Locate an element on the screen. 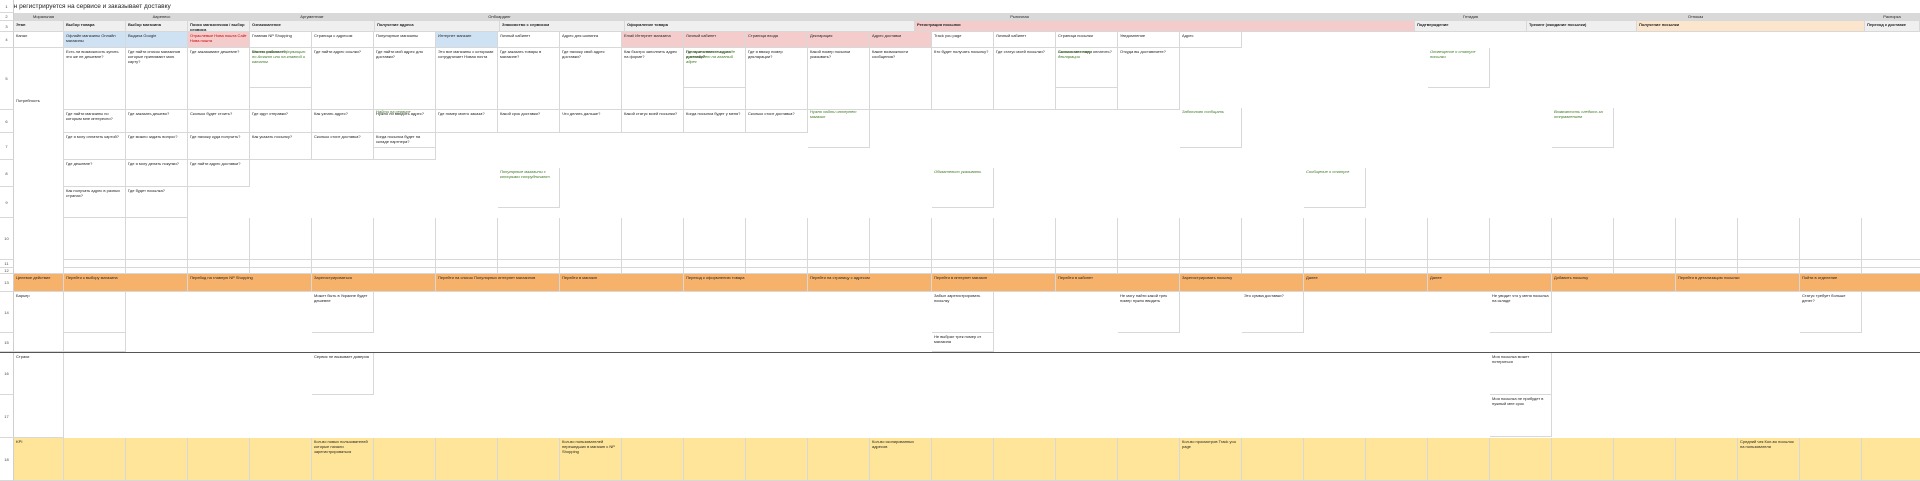 Image resolution: width=1920 pixels, height=481 pixels. substage-choose-service: Поиск магазинчика / выбор сервиса is located at coordinates (219, 26).